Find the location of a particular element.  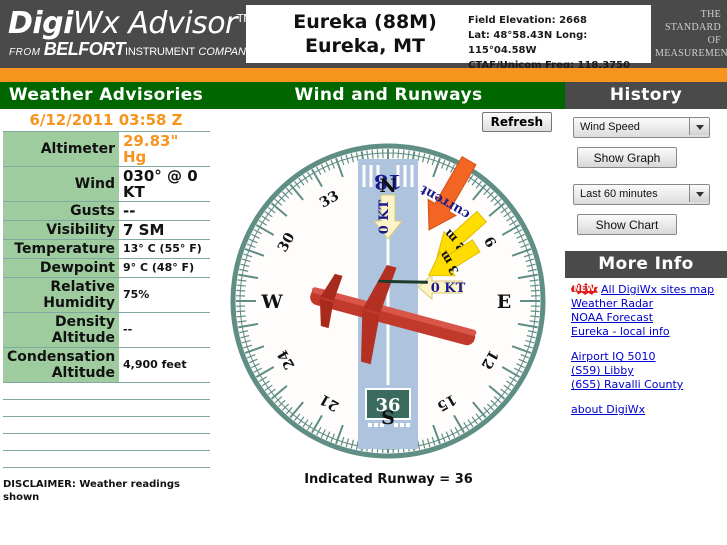

link-s59-libby: (S59) Libby is located at coordinates (649, 371).